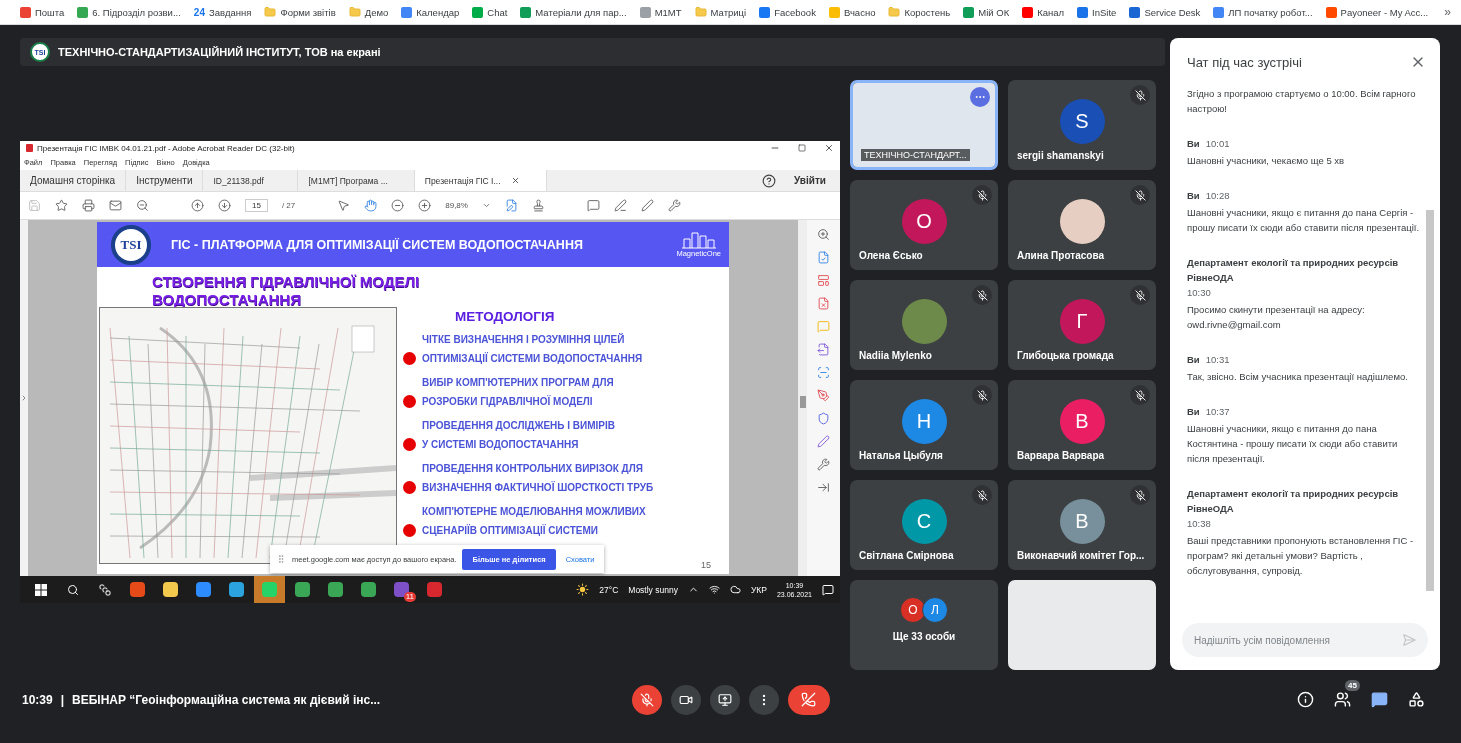  Describe the element at coordinates (1082, 125) in the screenshot. I see `participant-tile: S sergii shamanskyi` at that location.